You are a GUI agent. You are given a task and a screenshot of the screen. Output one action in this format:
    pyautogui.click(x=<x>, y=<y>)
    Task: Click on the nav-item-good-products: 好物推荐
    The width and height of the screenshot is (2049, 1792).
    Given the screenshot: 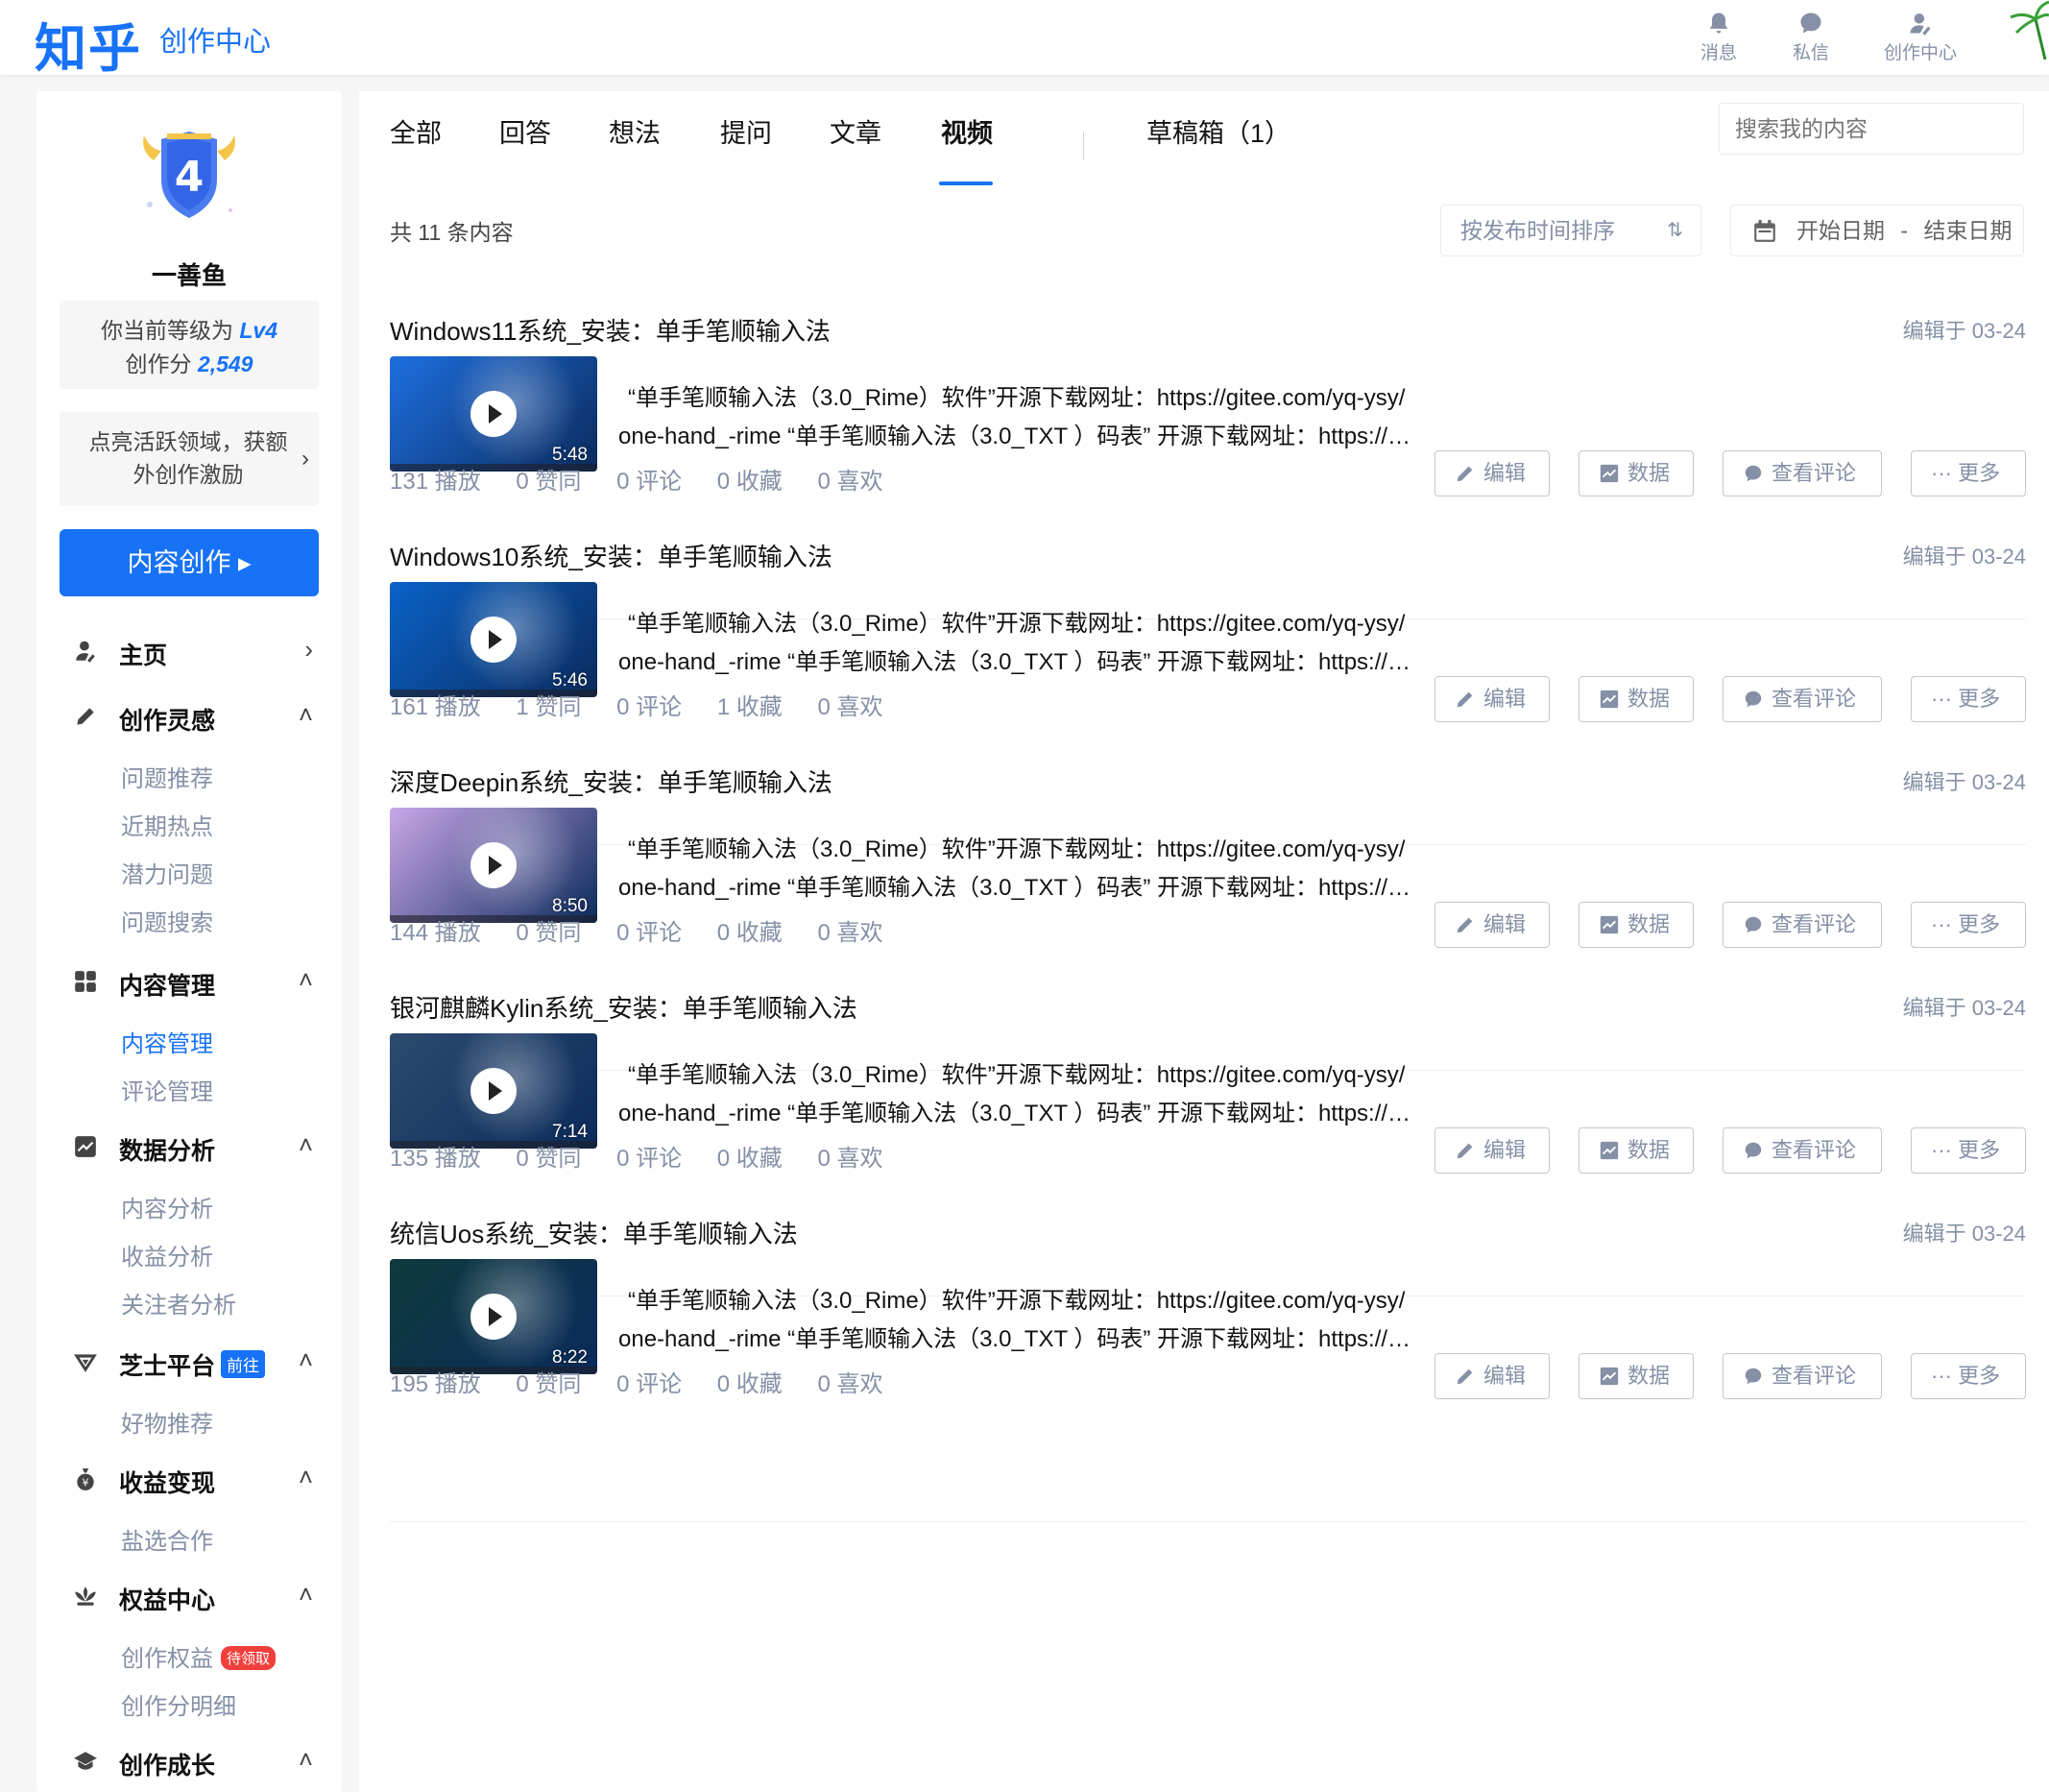 What is the action you would take?
    pyautogui.click(x=167, y=1422)
    